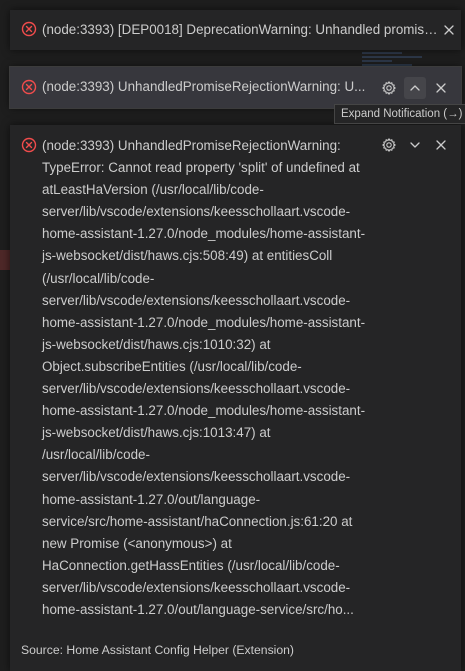 Image resolution: width=465 pixels, height=671 pixels. I want to click on message-line: /usr/local/lib/code-, so click(96, 455).